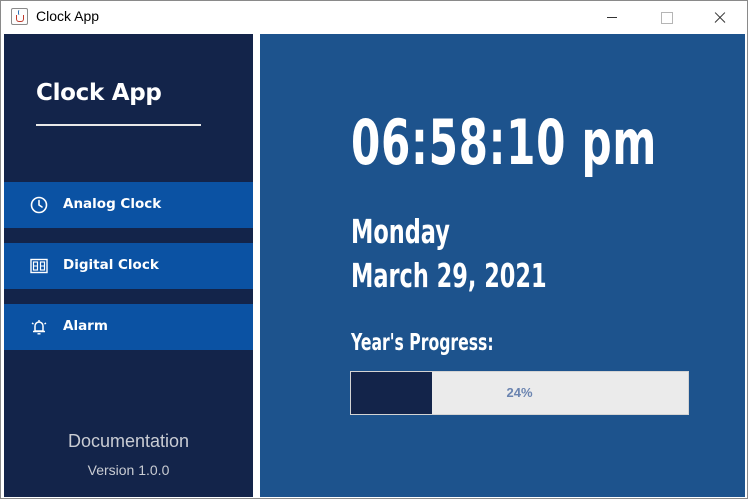  Describe the element at coordinates (99, 93) in the screenshot. I see `sidebar-brand: Clock App` at that location.